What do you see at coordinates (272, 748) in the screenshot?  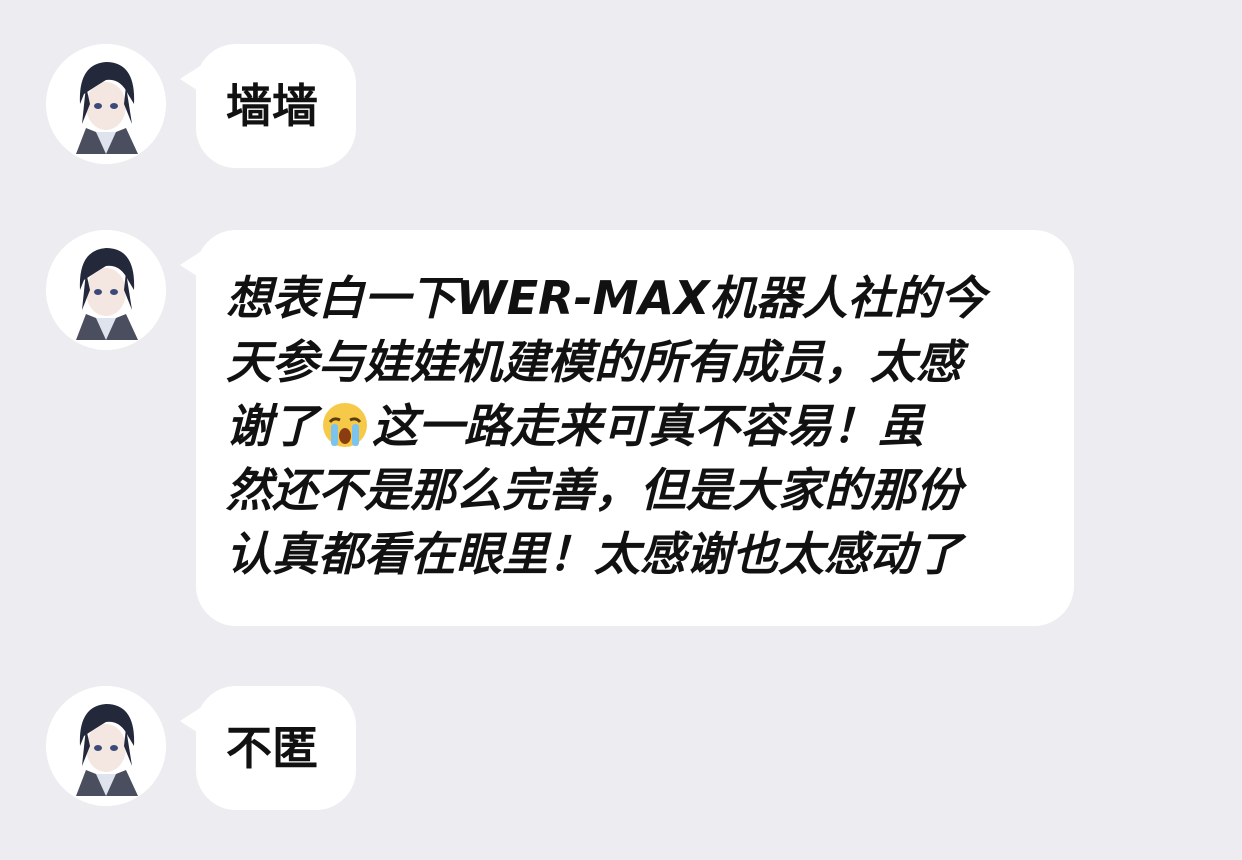 I see `message-text: 不匿` at bounding box center [272, 748].